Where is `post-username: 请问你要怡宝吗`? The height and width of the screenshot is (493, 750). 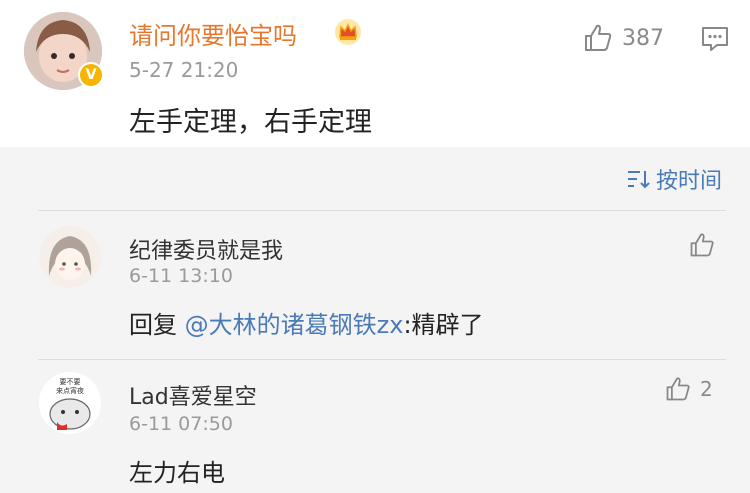
post-username: 请问你要怡宝吗 is located at coordinates (213, 33).